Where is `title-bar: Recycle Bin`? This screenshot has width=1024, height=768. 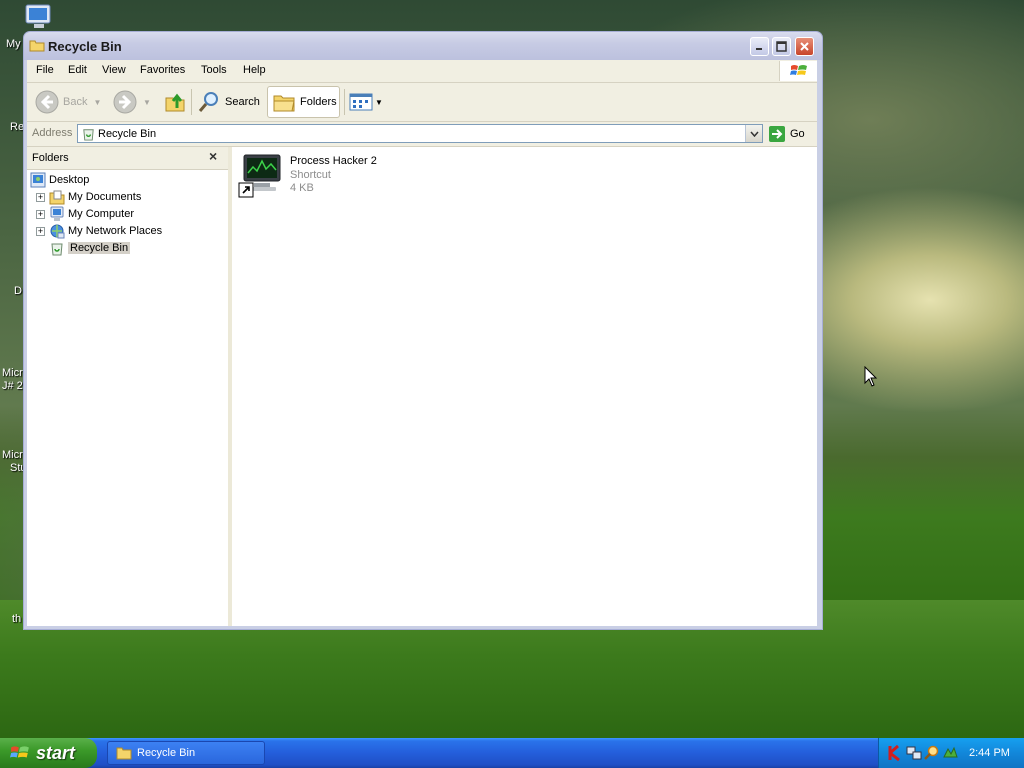 title-bar: Recycle Bin is located at coordinates (423, 46).